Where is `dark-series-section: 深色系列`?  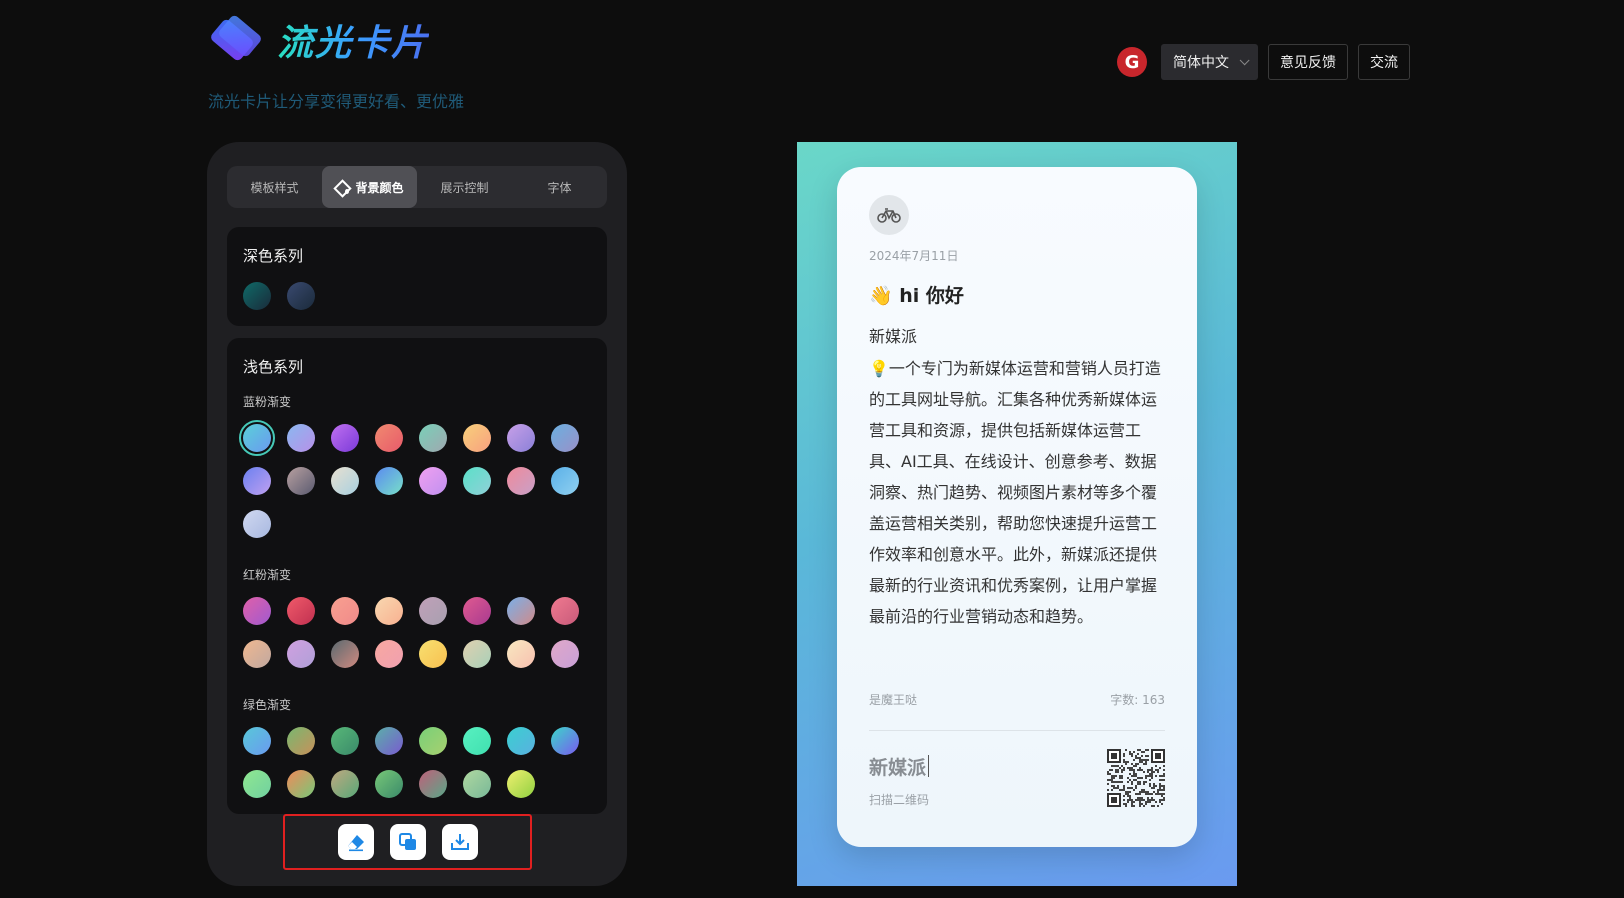
dark-series-section: 深色系列 is located at coordinates (417, 276).